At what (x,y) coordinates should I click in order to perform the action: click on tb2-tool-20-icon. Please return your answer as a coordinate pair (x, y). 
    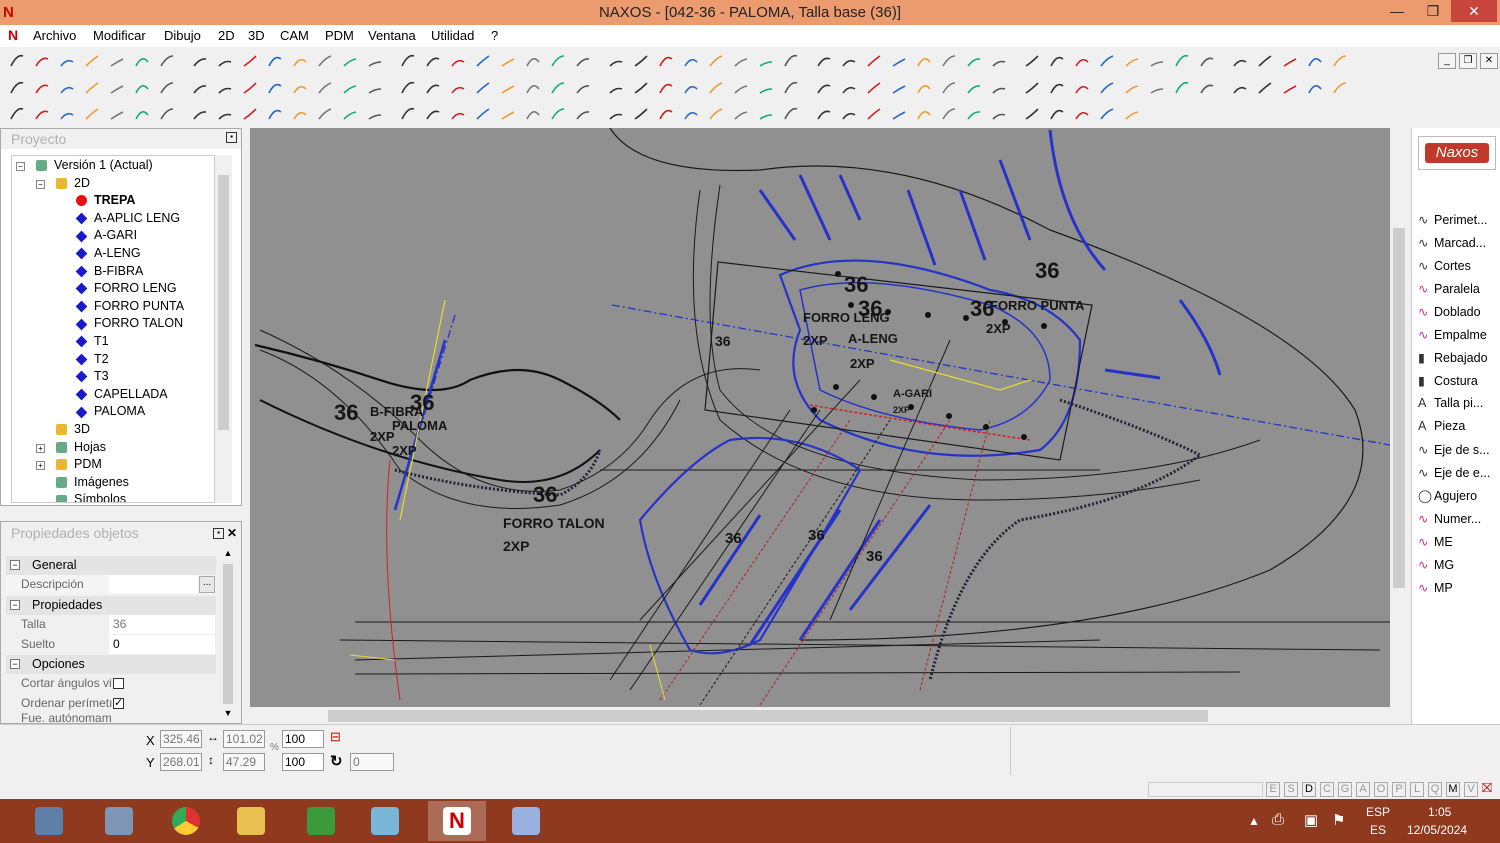
    Looking at the image, I should click on (533, 88).